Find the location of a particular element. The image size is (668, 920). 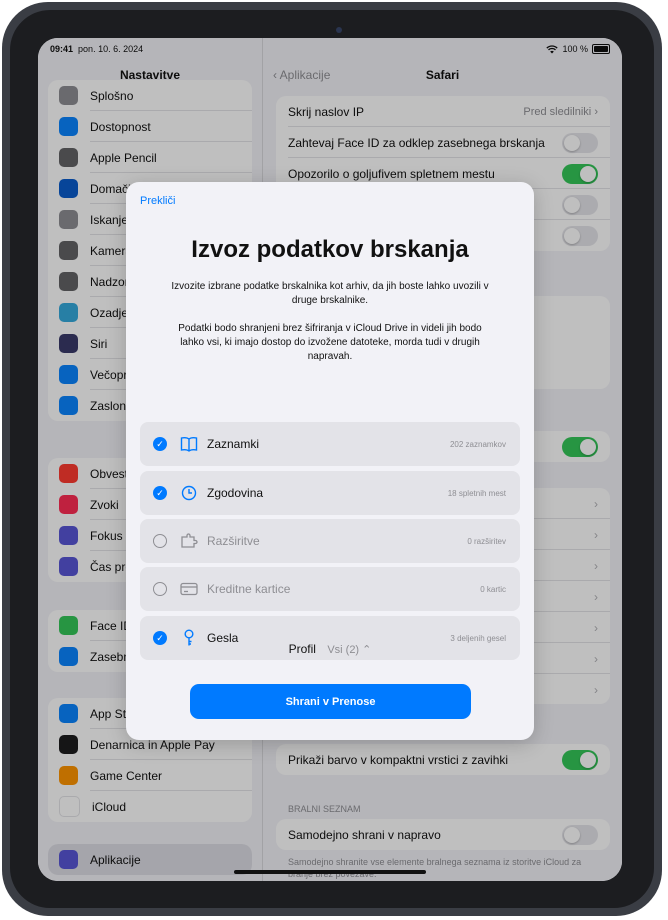

export-option-label: Zaznamki is located at coordinates (233, 444).